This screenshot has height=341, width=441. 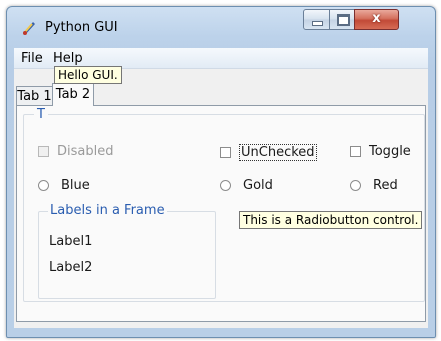 I want to click on menu-help: Help, so click(x=68, y=58).